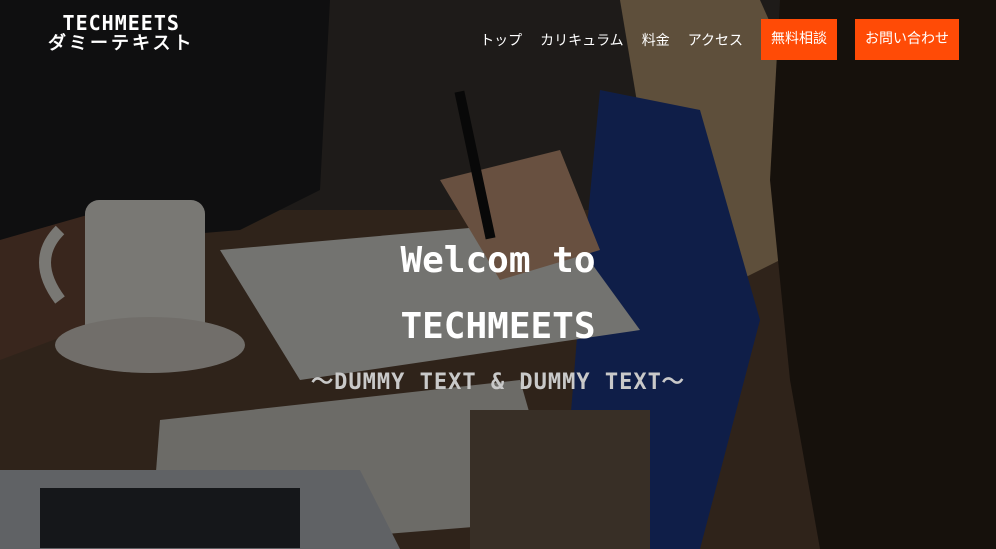 The image size is (996, 549). What do you see at coordinates (121, 44) in the screenshot?
I see `logo-subtitle: ダミーテキスト` at bounding box center [121, 44].